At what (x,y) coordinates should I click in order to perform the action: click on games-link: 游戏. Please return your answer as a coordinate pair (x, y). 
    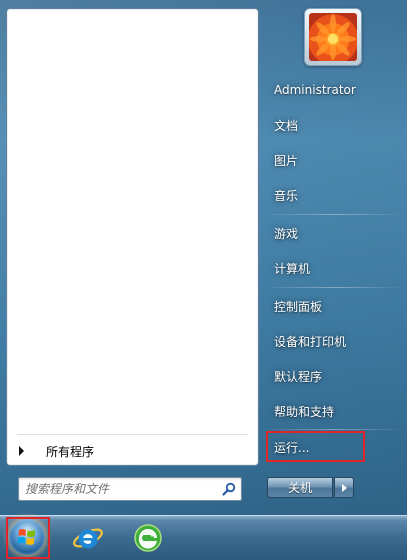
    Looking at the image, I should click on (331, 233).